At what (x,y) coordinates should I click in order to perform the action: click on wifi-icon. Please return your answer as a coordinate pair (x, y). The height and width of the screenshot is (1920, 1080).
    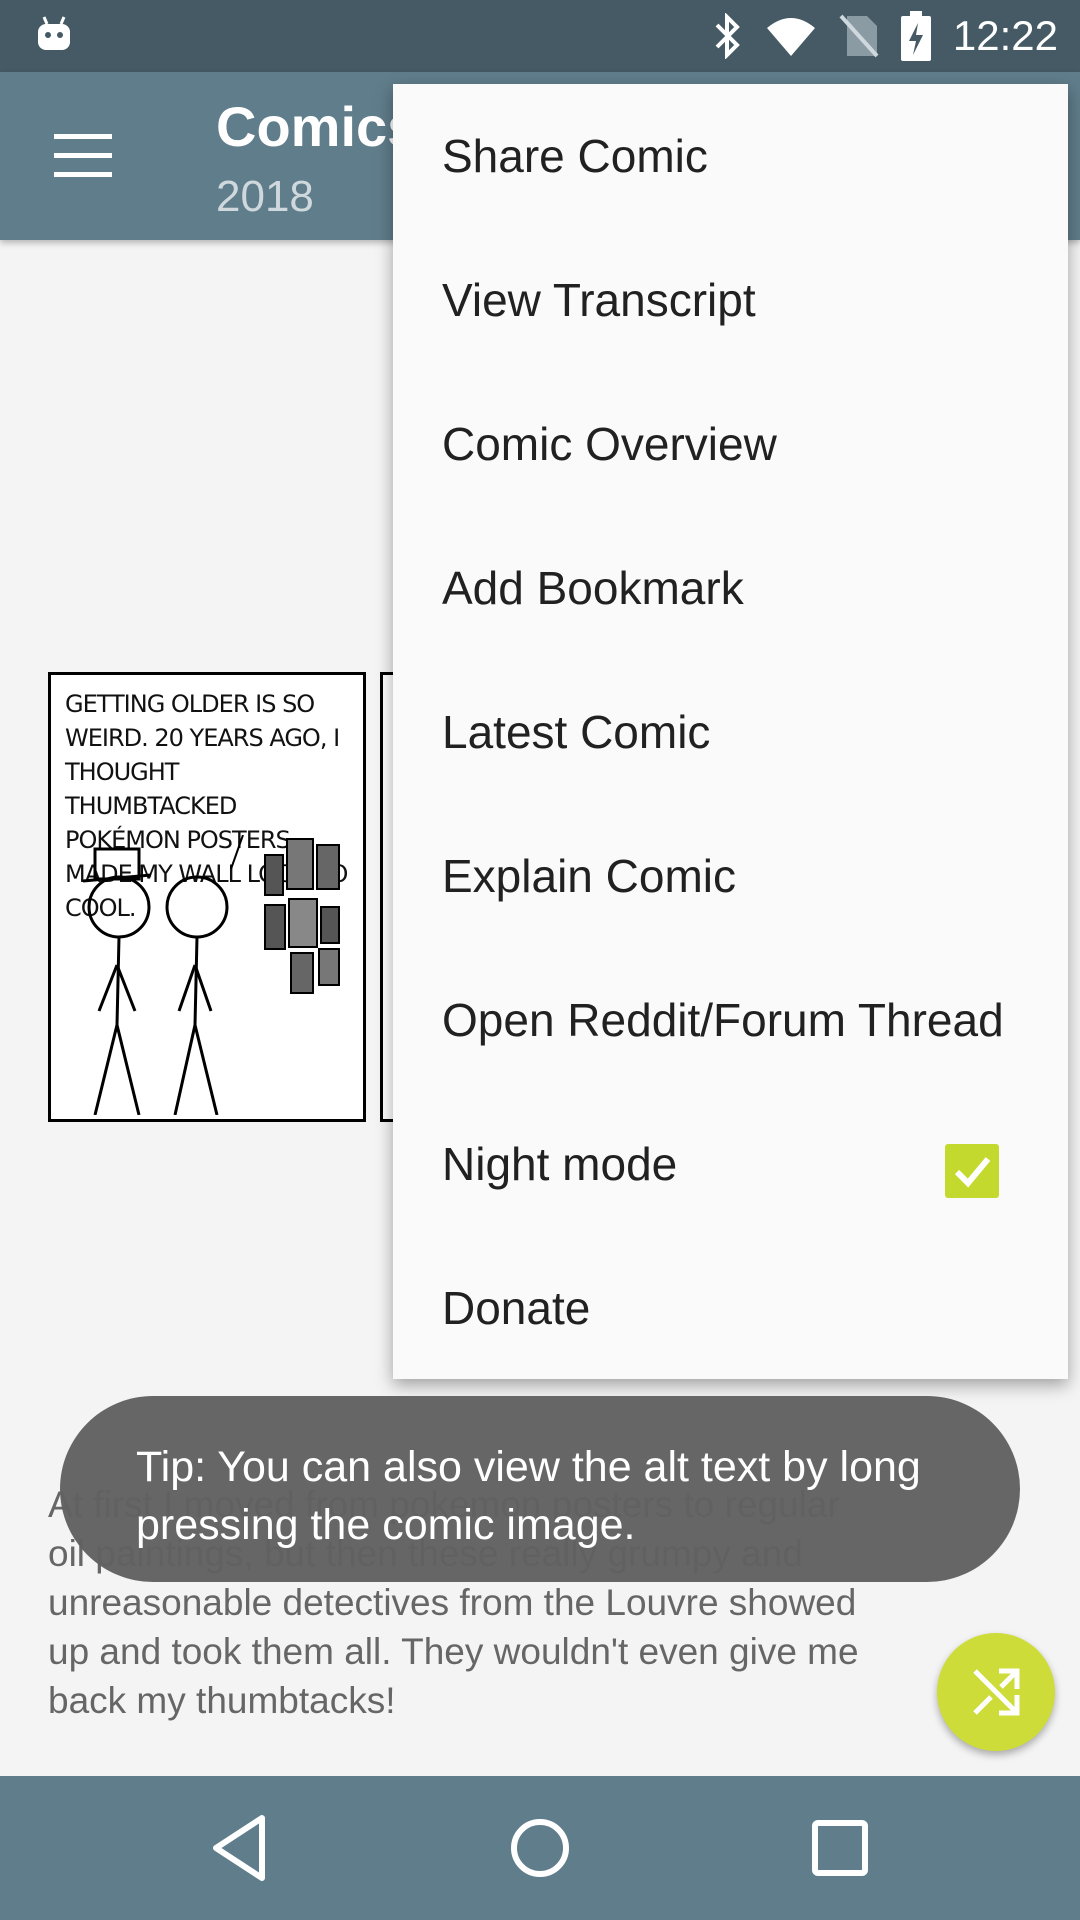
    Looking at the image, I should click on (790, 37).